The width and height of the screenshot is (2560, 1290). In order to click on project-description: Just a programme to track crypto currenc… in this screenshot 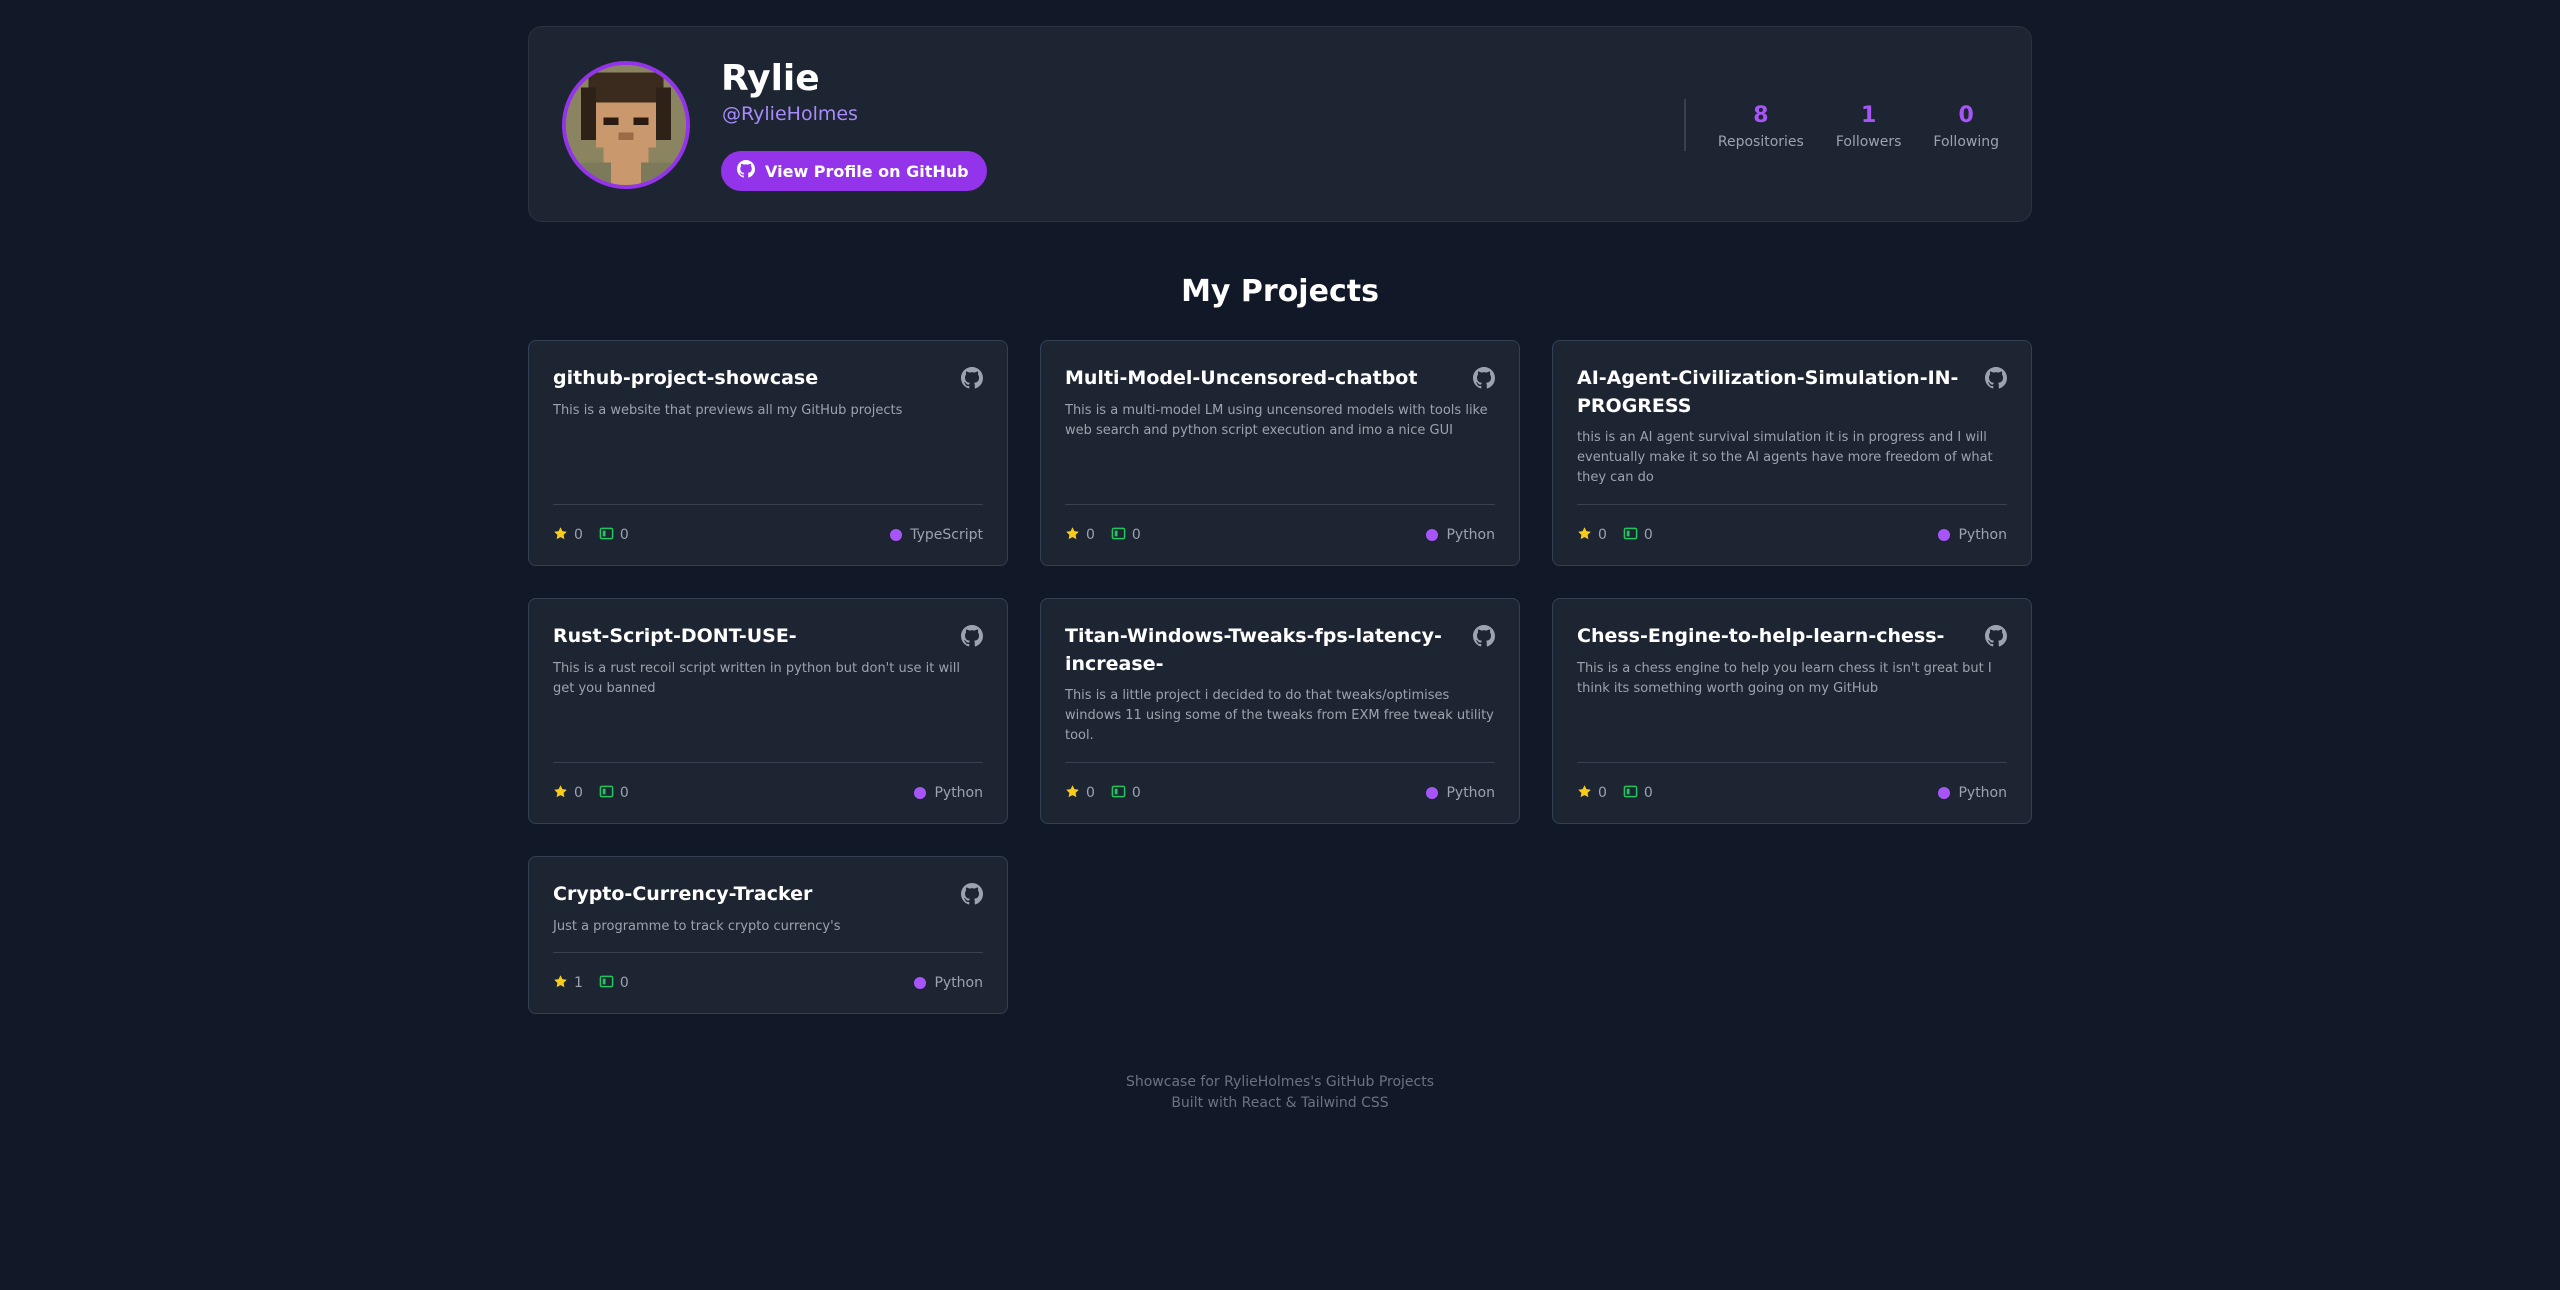, I will do `click(697, 926)`.